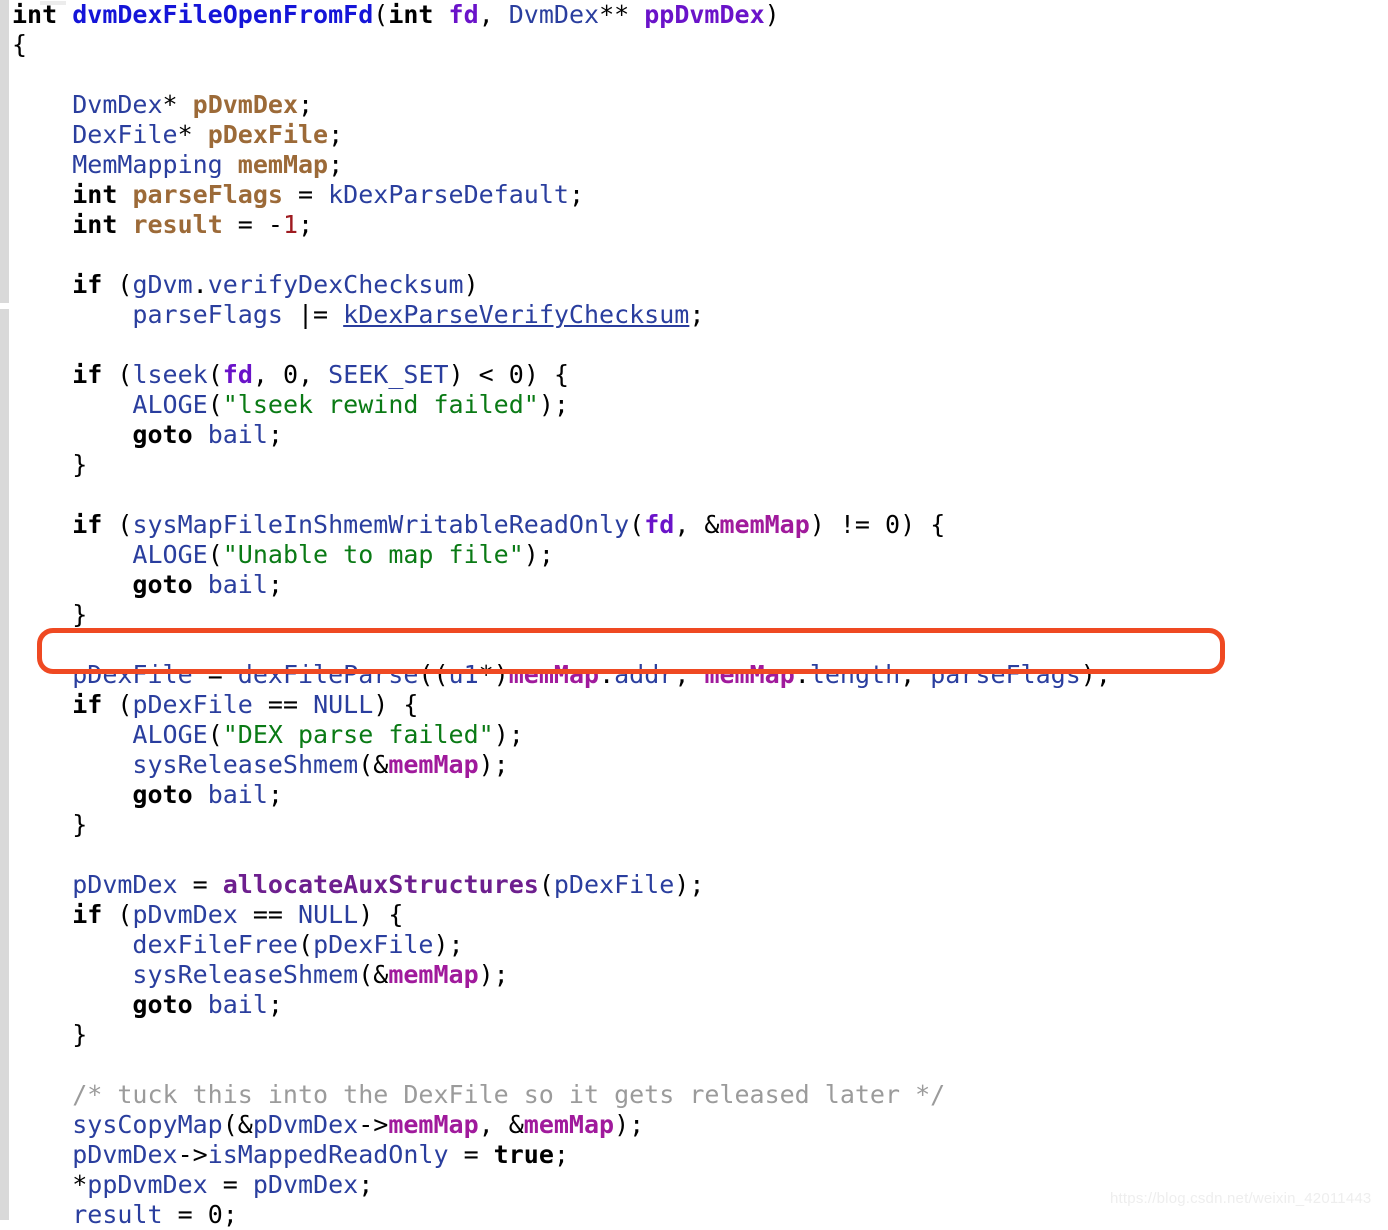  What do you see at coordinates (223, 14) in the screenshot?
I see `code-token-fn: dvmDexFileOpenFromFd` at bounding box center [223, 14].